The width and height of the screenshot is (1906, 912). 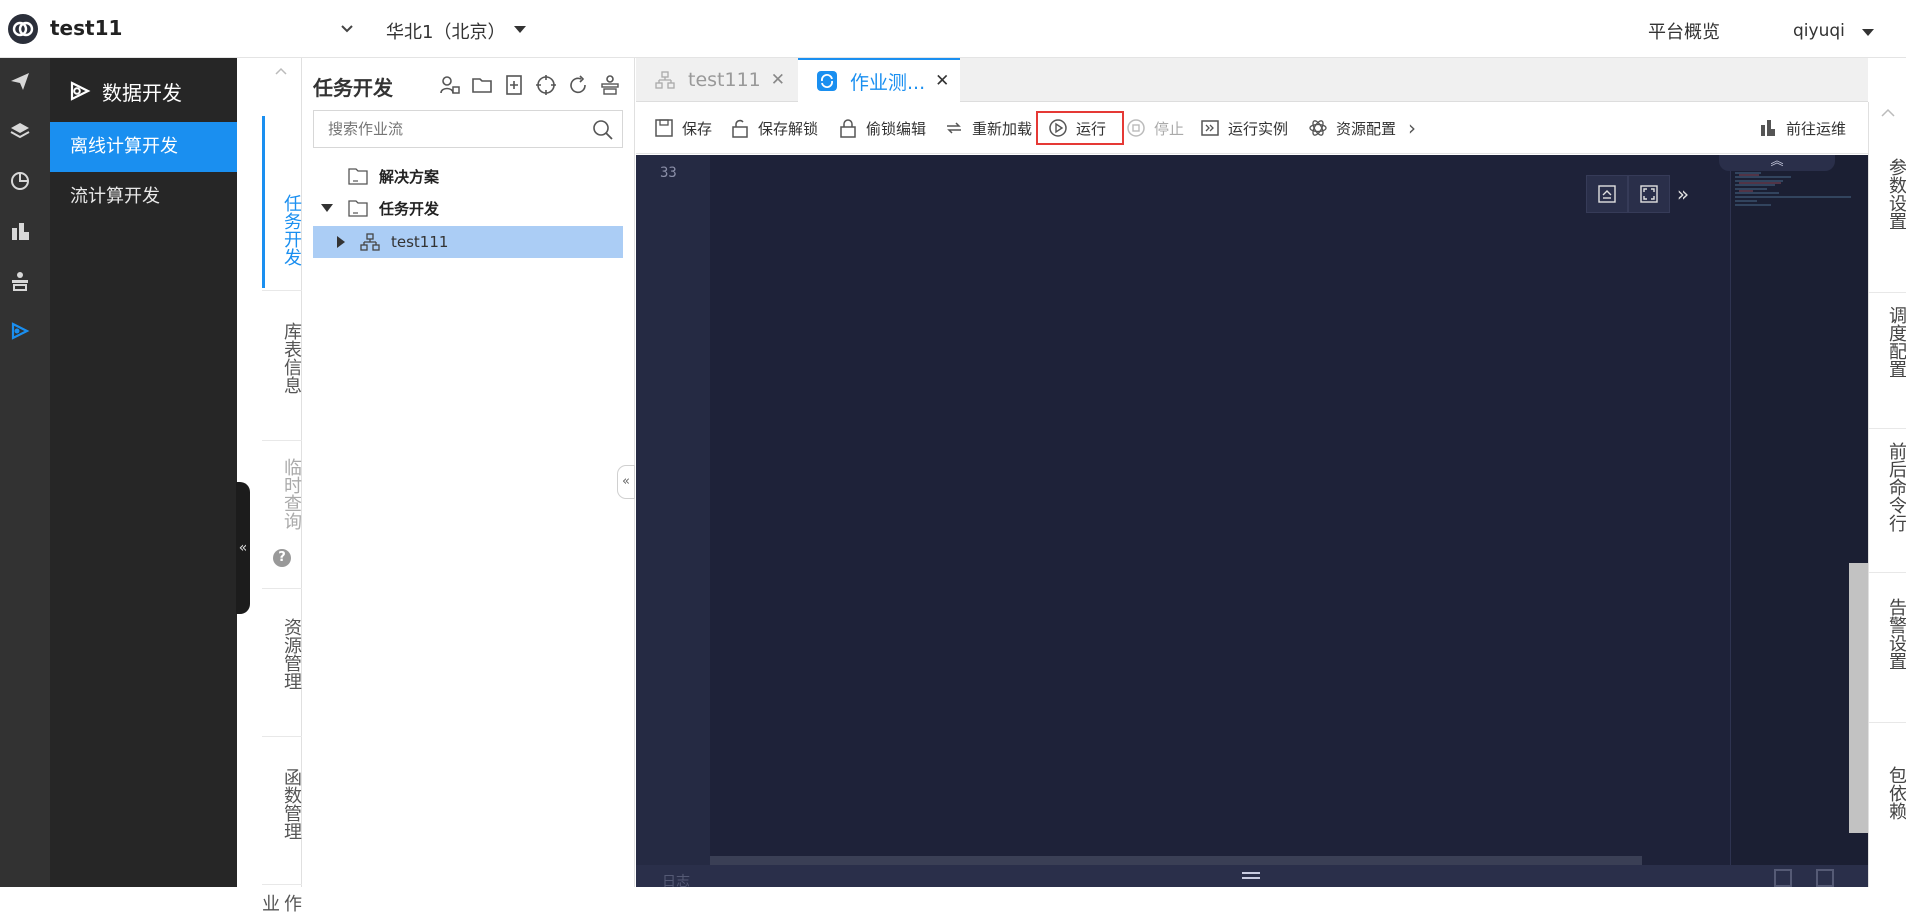 What do you see at coordinates (546, 85) in the screenshot?
I see `locate-icon` at bounding box center [546, 85].